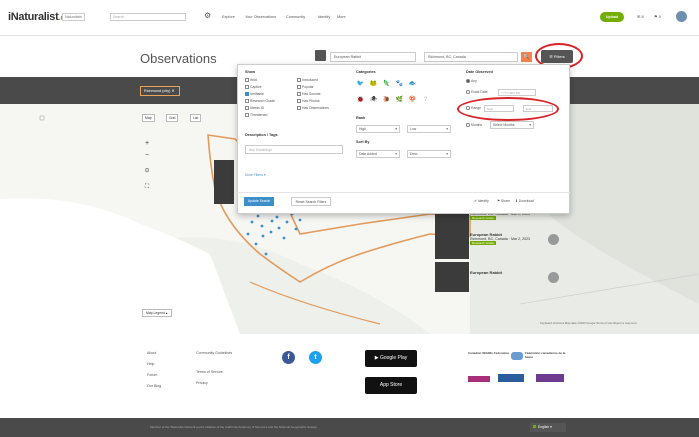  What do you see at coordinates (251, 80) in the screenshot?
I see `show-wild-checkbox: Wild` at bounding box center [251, 80].